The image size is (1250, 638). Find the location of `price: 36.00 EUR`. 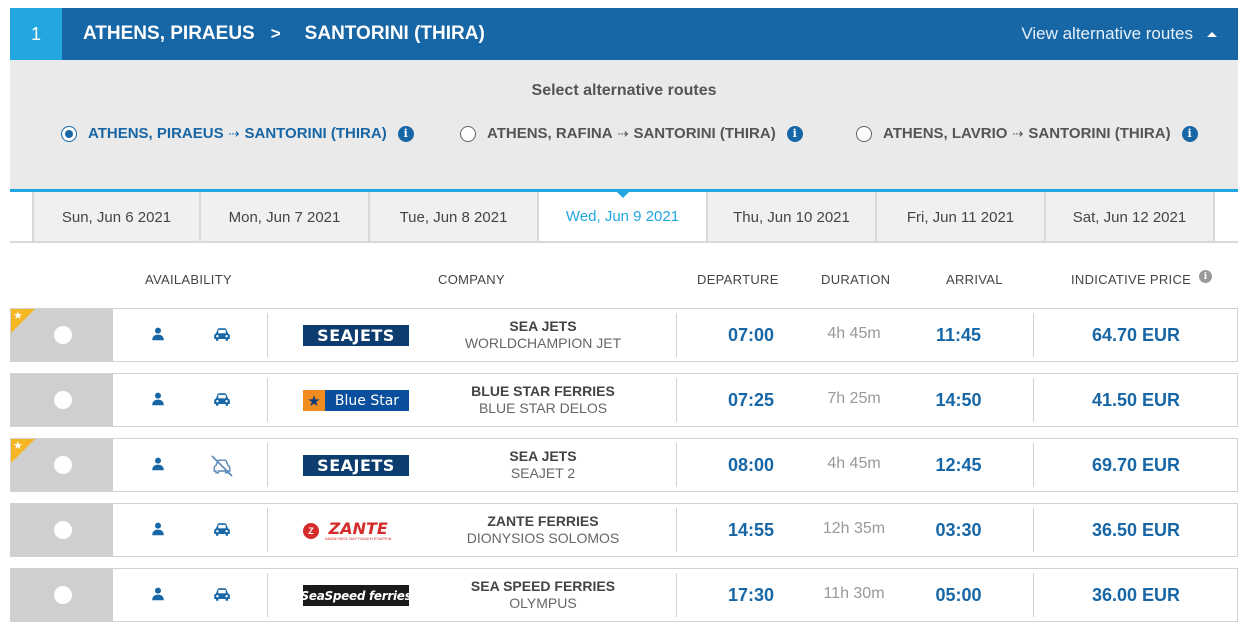

price: 36.00 EUR is located at coordinates (1136, 595).